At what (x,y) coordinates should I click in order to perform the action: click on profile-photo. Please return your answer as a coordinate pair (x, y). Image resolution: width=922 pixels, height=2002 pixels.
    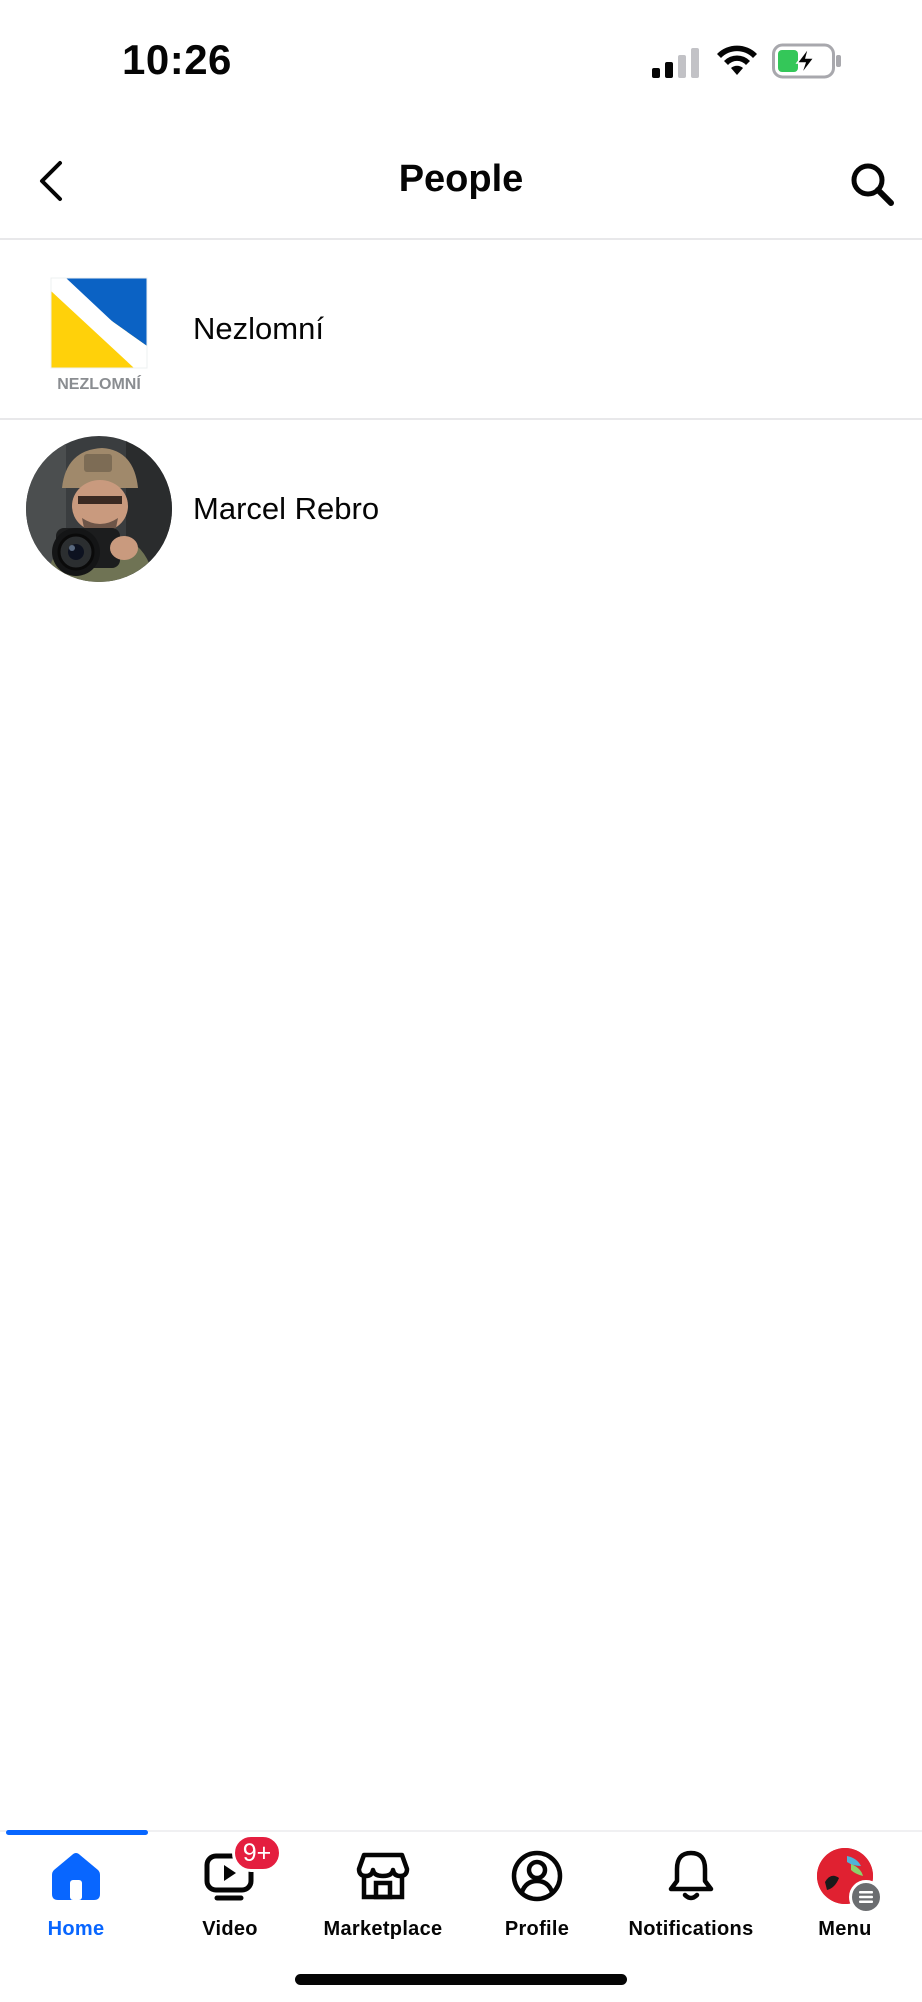
    Looking at the image, I should click on (99, 509).